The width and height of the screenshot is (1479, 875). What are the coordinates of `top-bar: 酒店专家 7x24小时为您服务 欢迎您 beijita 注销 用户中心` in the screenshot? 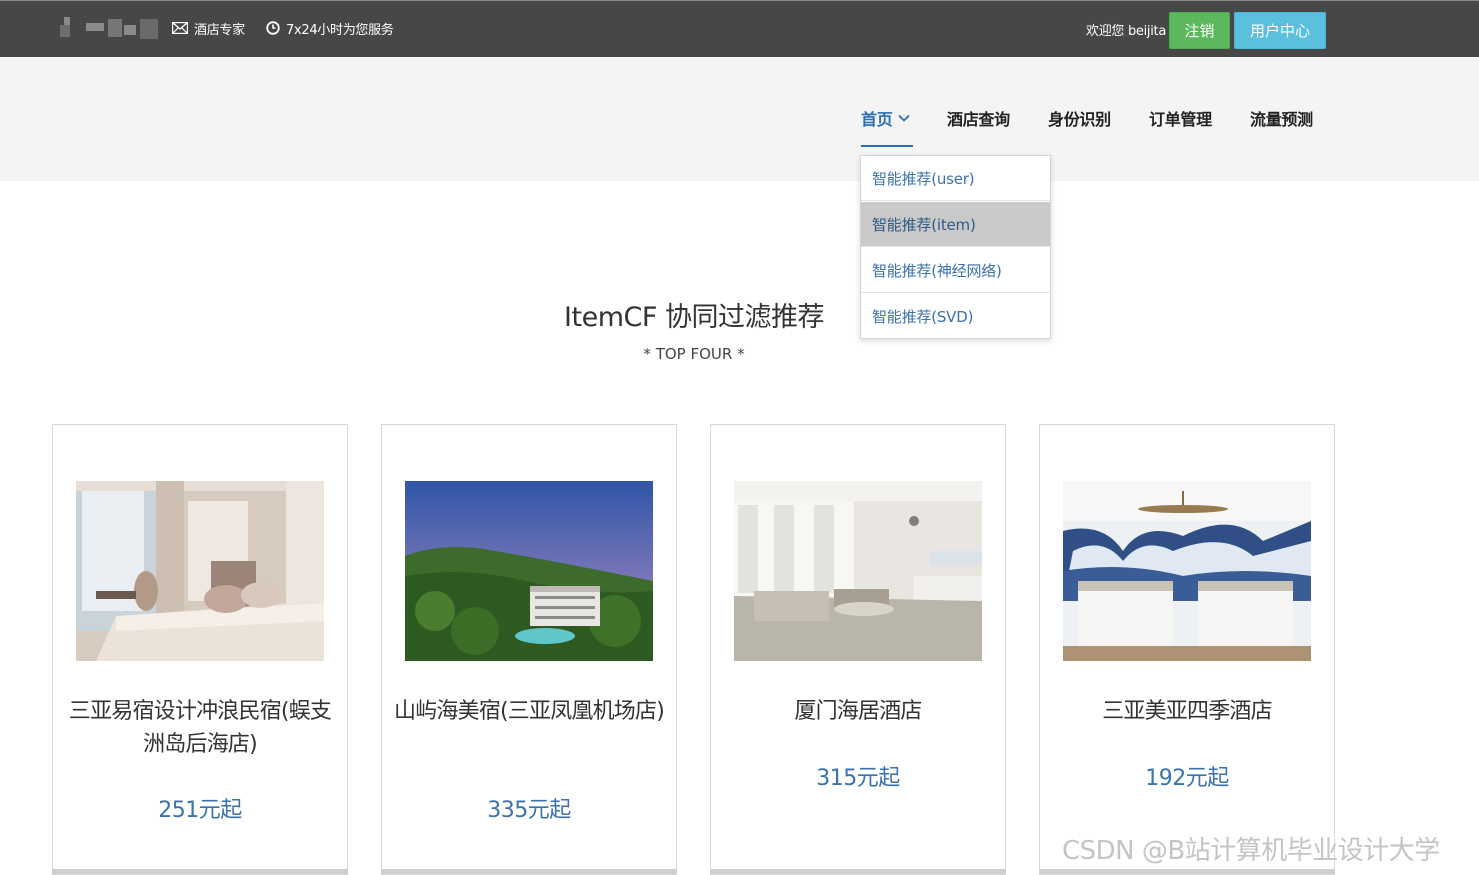 It's located at (739, 28).